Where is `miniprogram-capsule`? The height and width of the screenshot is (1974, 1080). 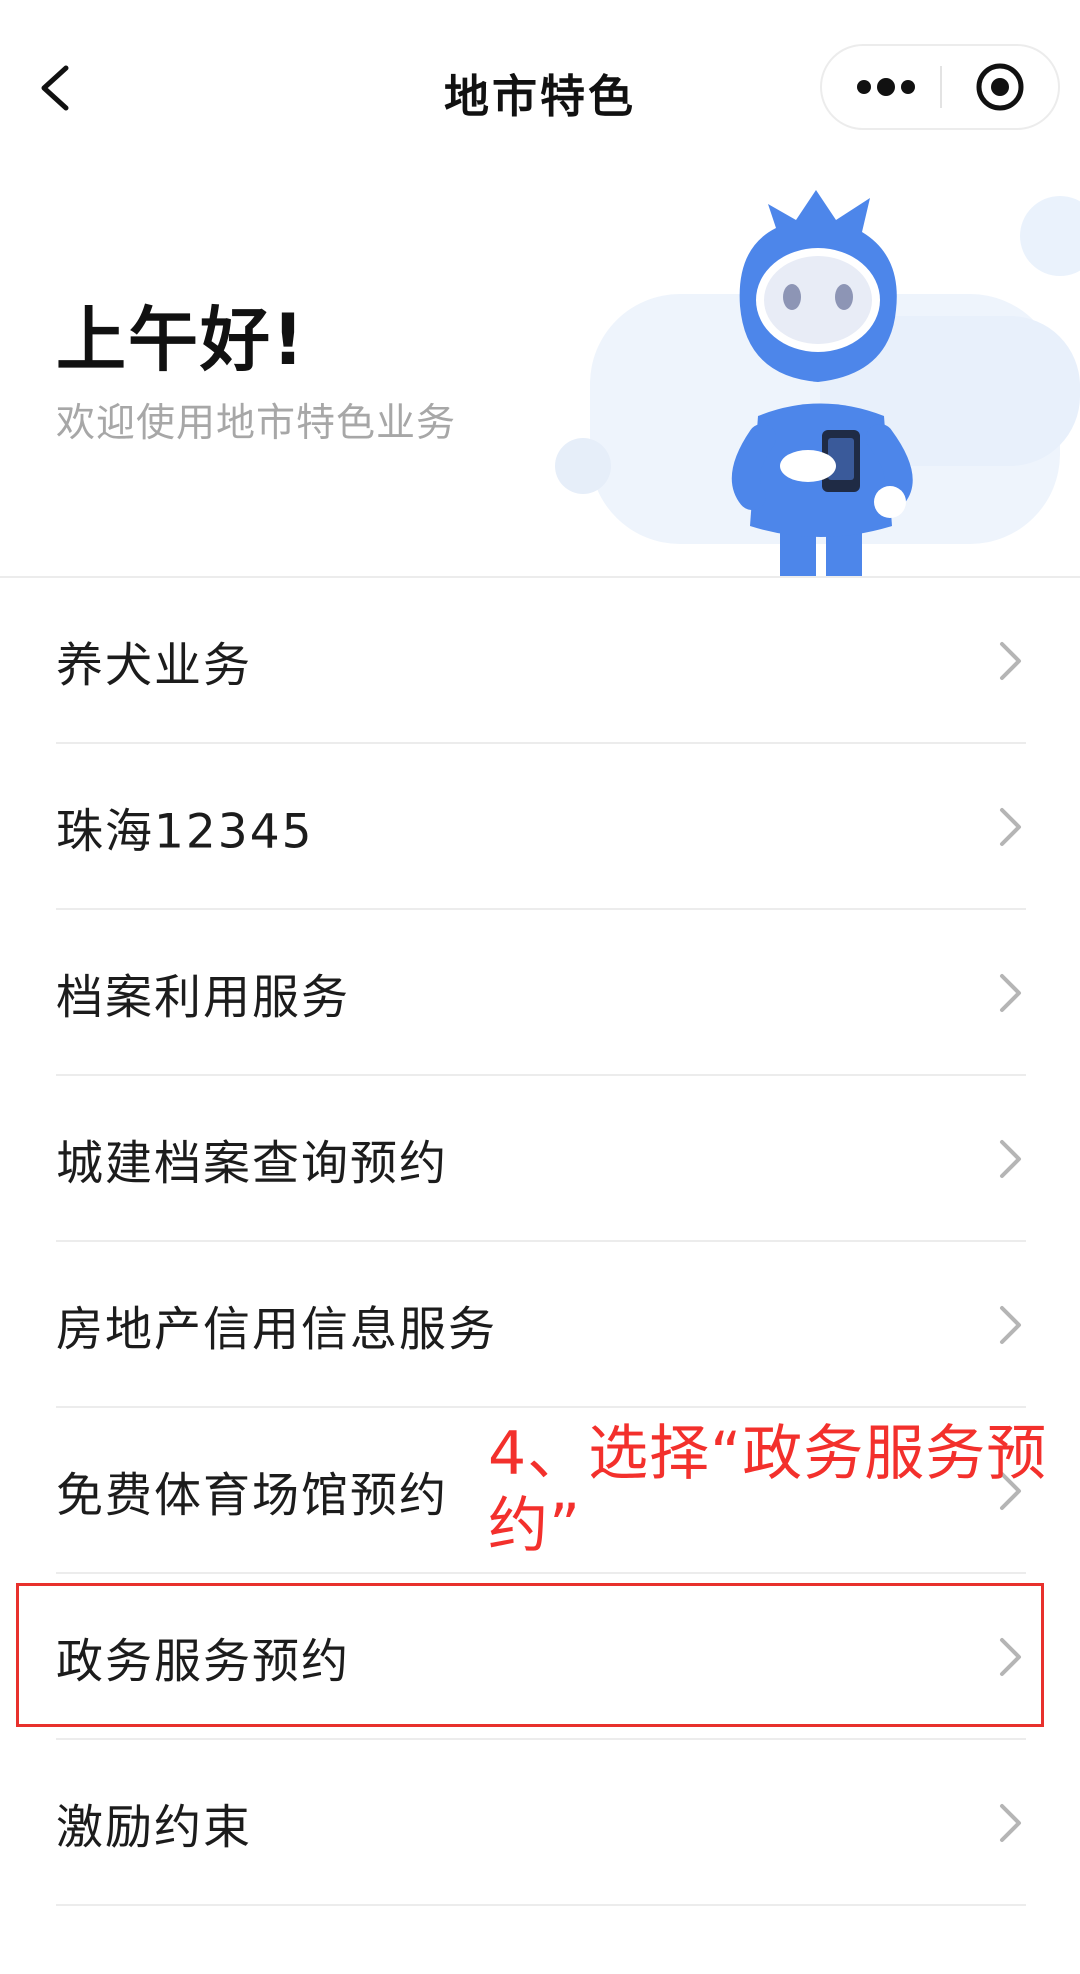
miniprogram-capsule is located at coordinates (940, 87).